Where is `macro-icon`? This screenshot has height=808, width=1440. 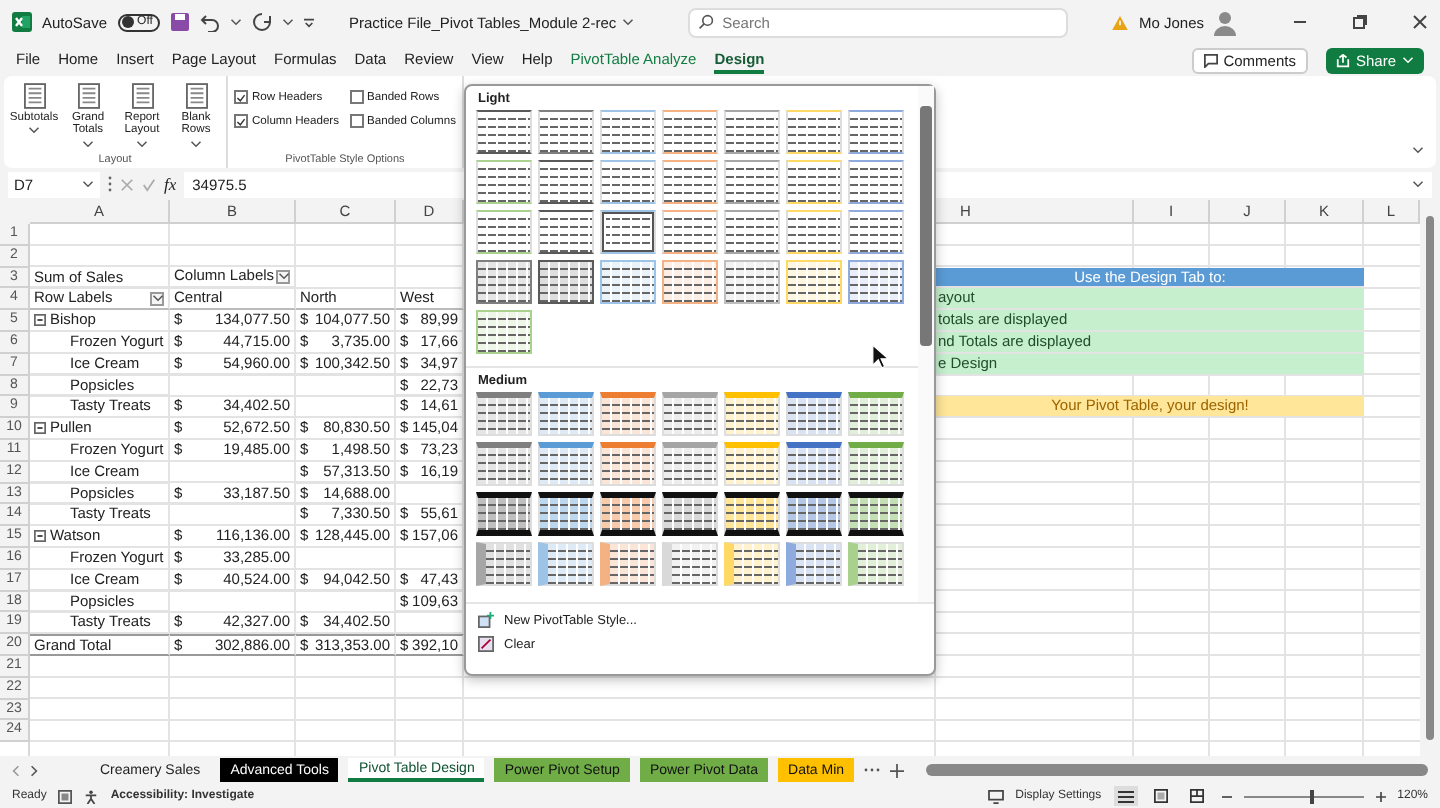
macro-icon is located at coordinates (65, 796).